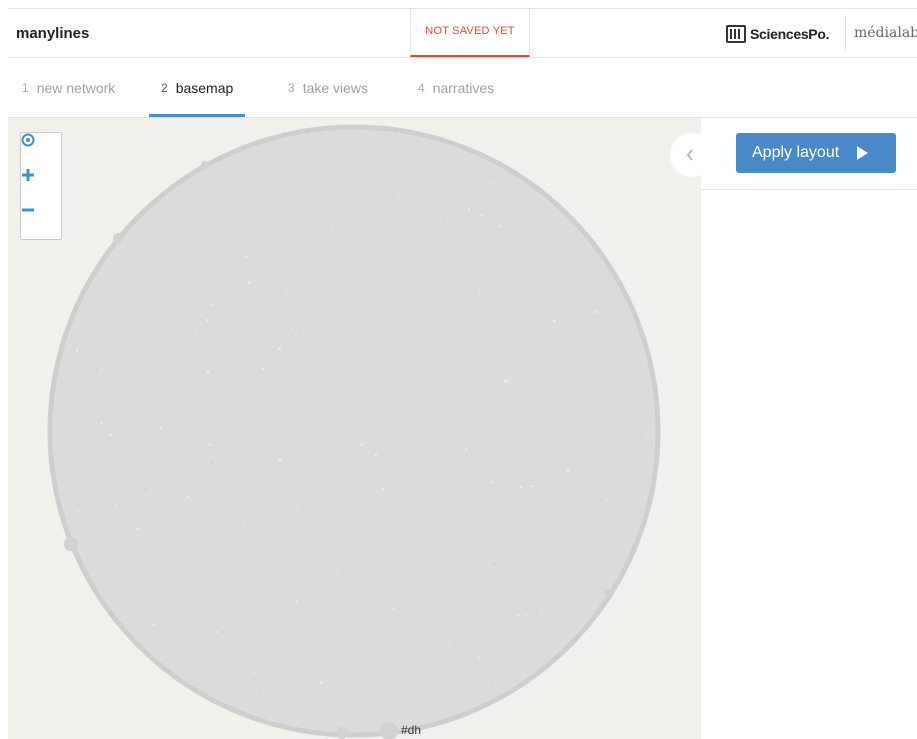 The image size is (917, 739). What do you see at coordinates (411, 730) in the screenshot?
I see `node-label-dh: #dh` at bounding box center [411, 730].